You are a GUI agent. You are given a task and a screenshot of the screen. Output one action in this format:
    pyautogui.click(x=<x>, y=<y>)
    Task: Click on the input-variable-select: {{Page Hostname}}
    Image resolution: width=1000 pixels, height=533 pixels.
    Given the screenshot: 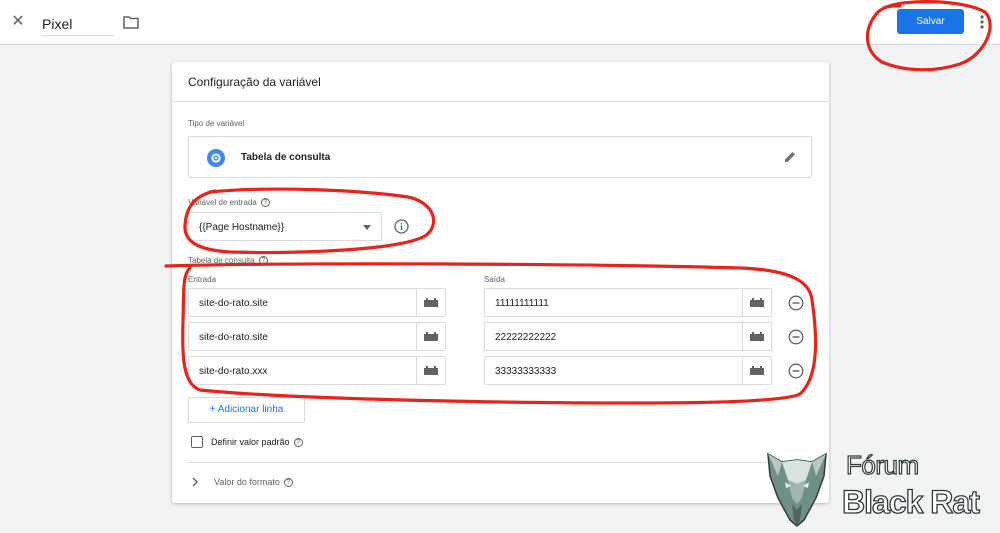 What is the action you would take?
    pyautogui.click(x=285, y=226)
    